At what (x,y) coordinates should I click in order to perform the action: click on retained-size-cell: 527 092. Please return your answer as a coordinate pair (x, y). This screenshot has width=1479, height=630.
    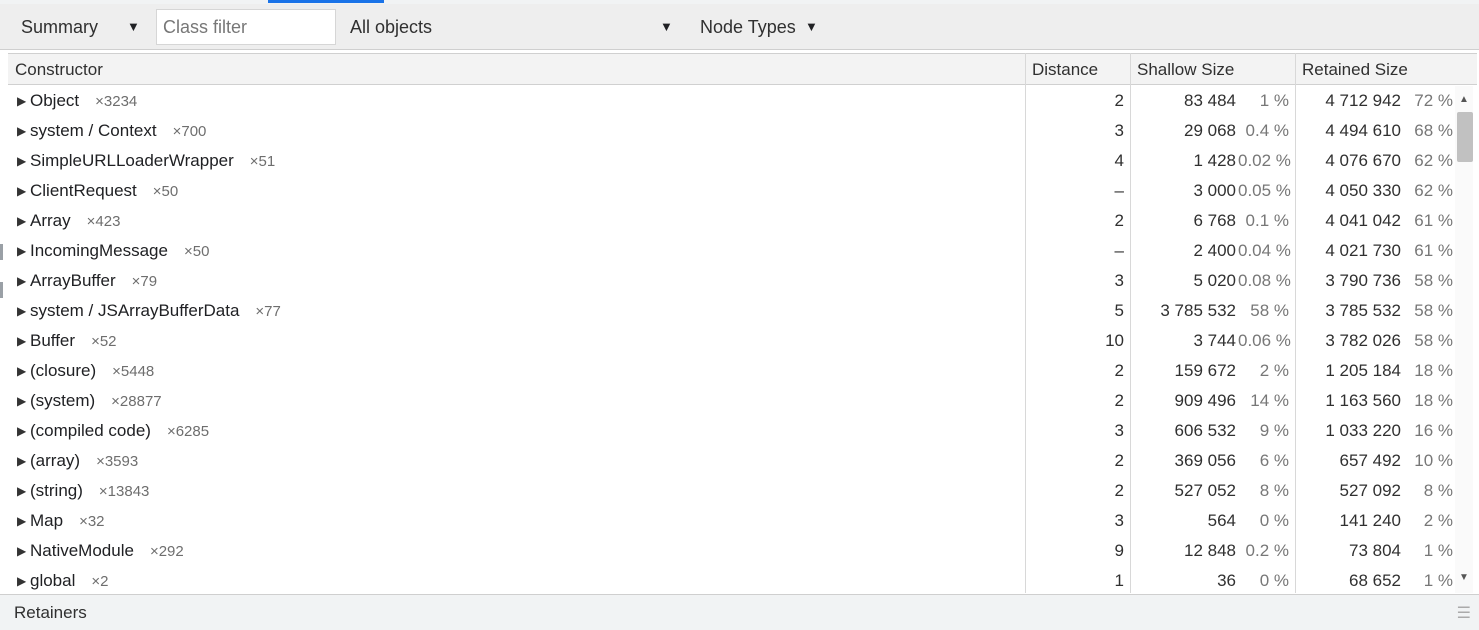
    Looking at the image, I should click on (1370, 490).